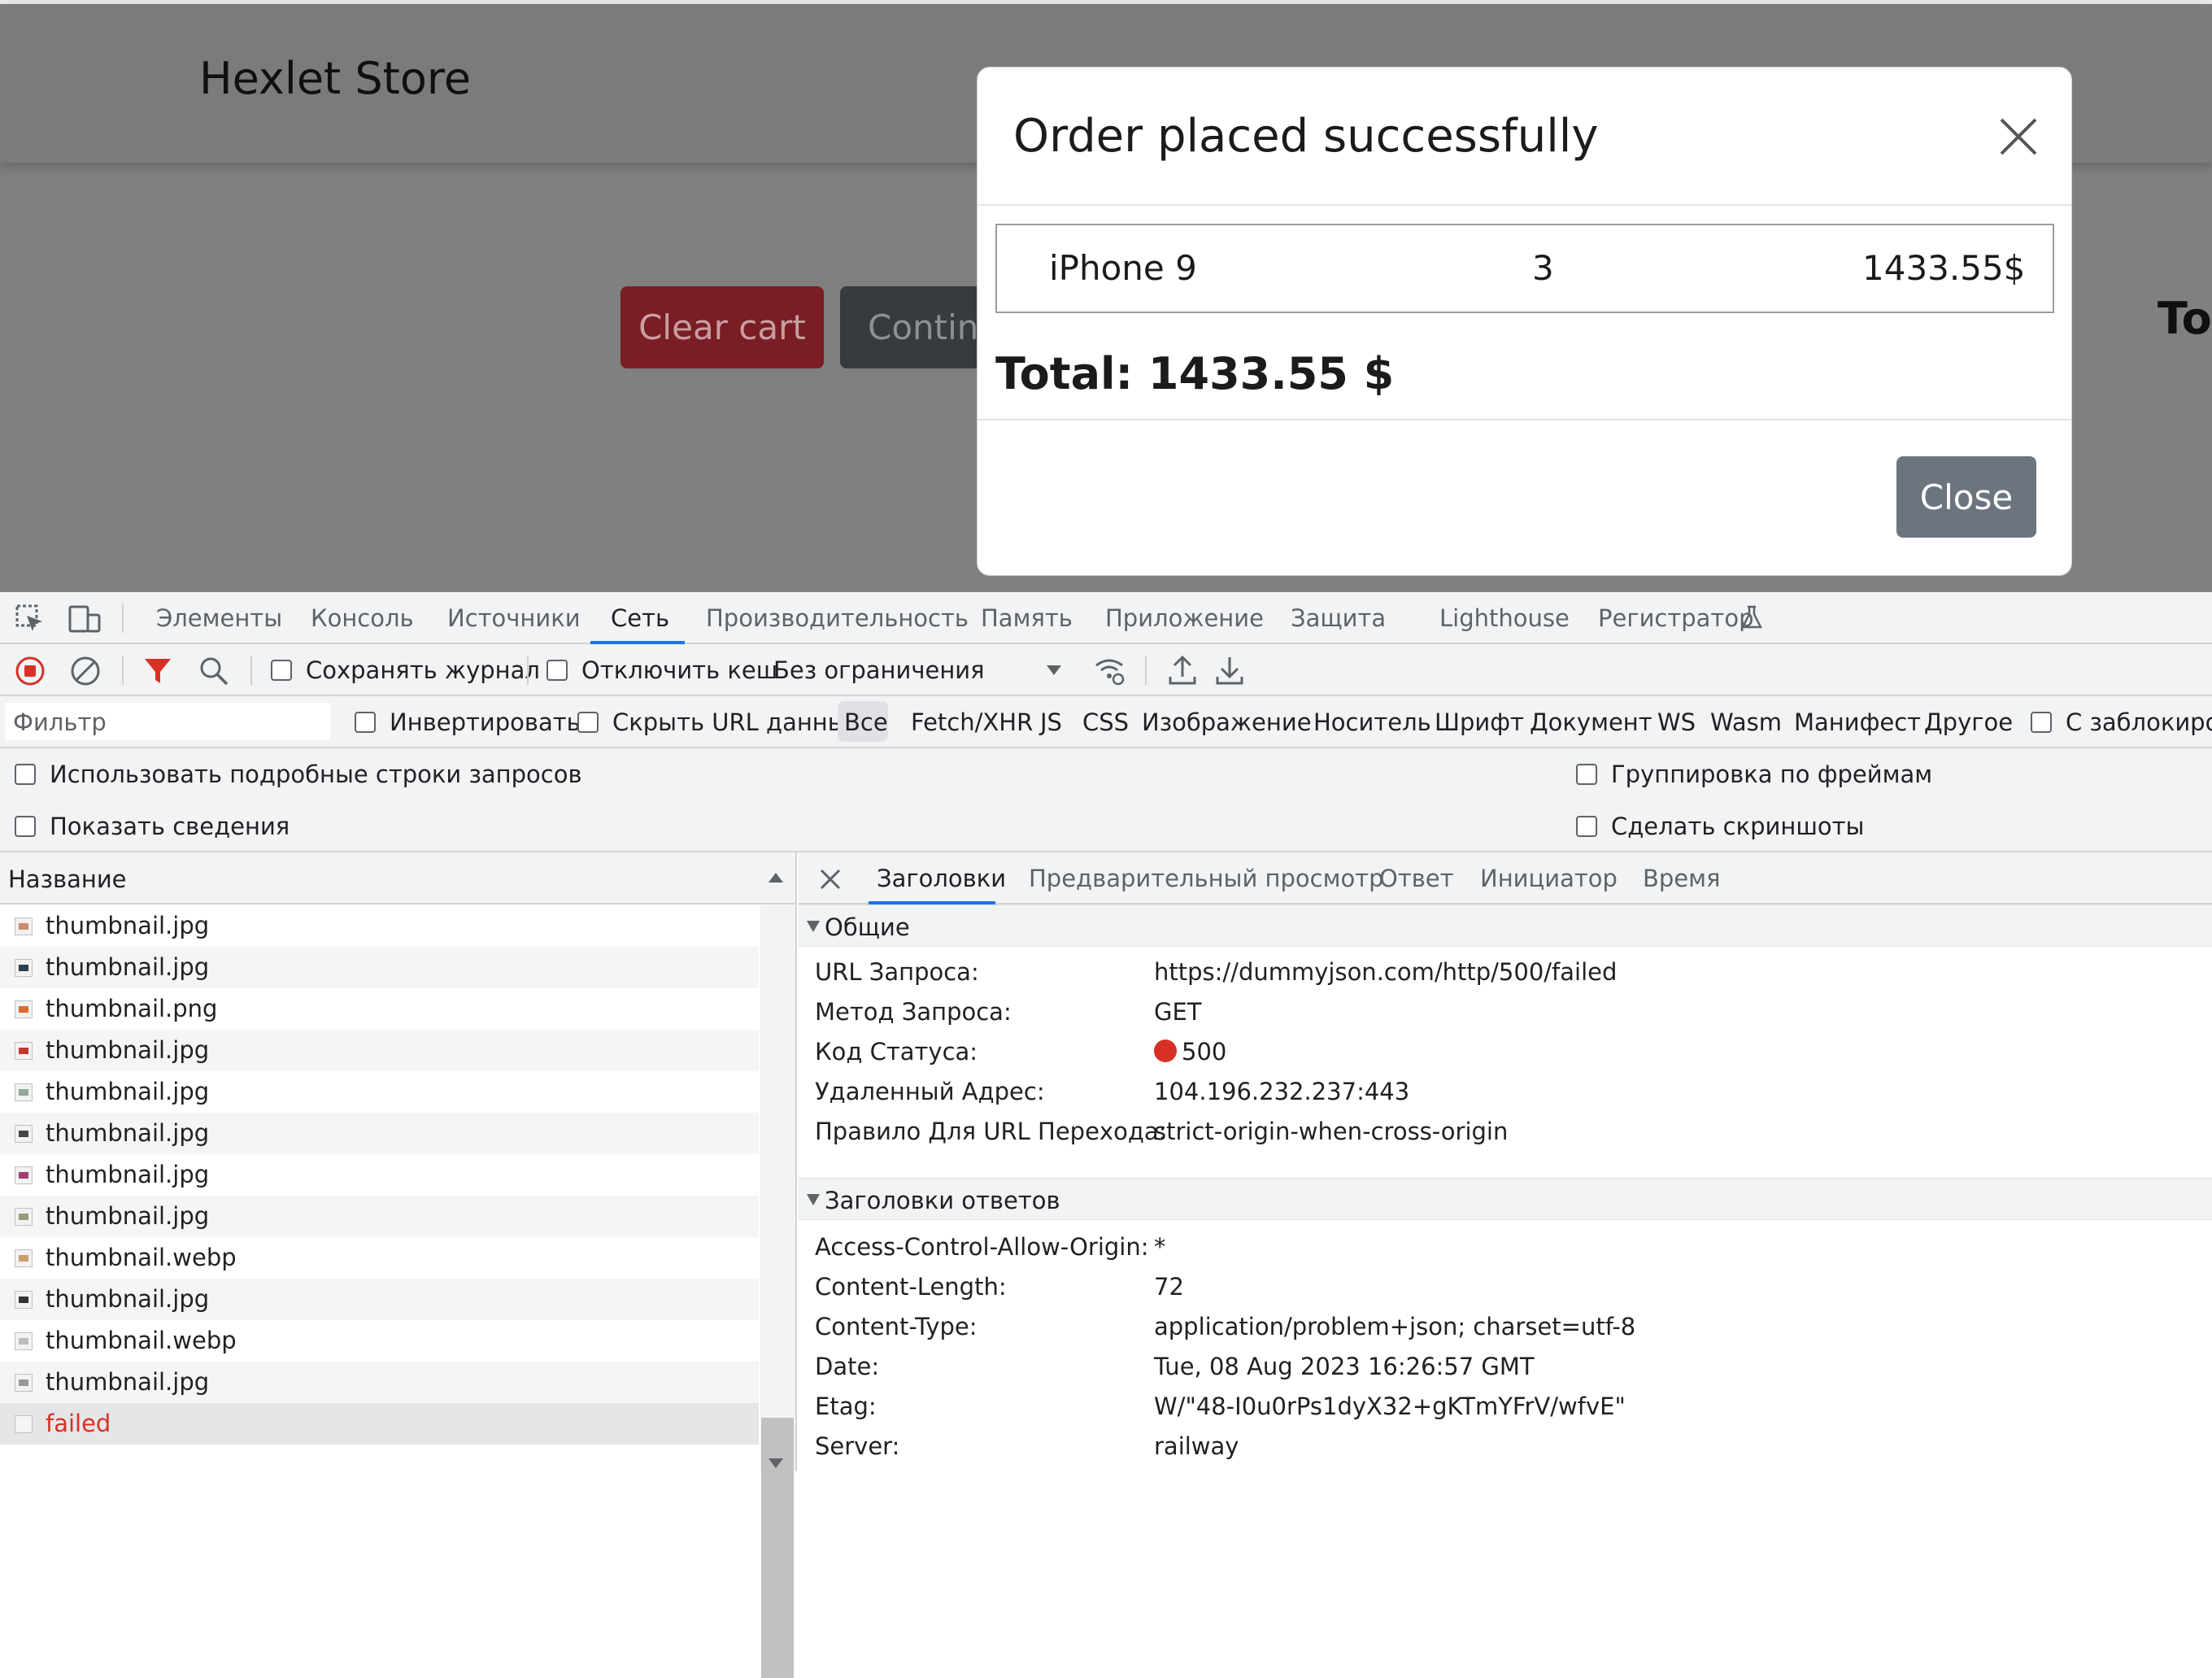 This screenshot has width=2212, height=1678. I want to click on general-section-header: Общие, so click(1505, 926).